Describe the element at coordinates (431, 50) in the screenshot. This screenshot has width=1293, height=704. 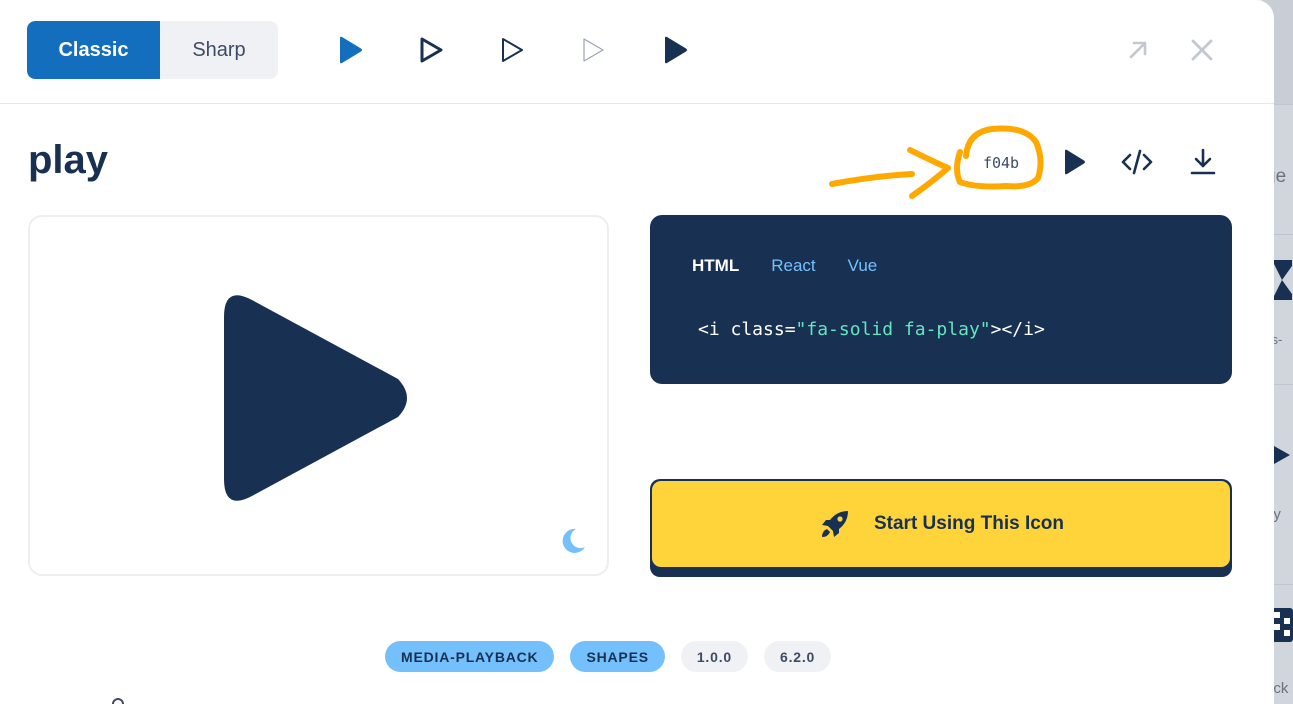
I see `play-regular-icon` at that location.